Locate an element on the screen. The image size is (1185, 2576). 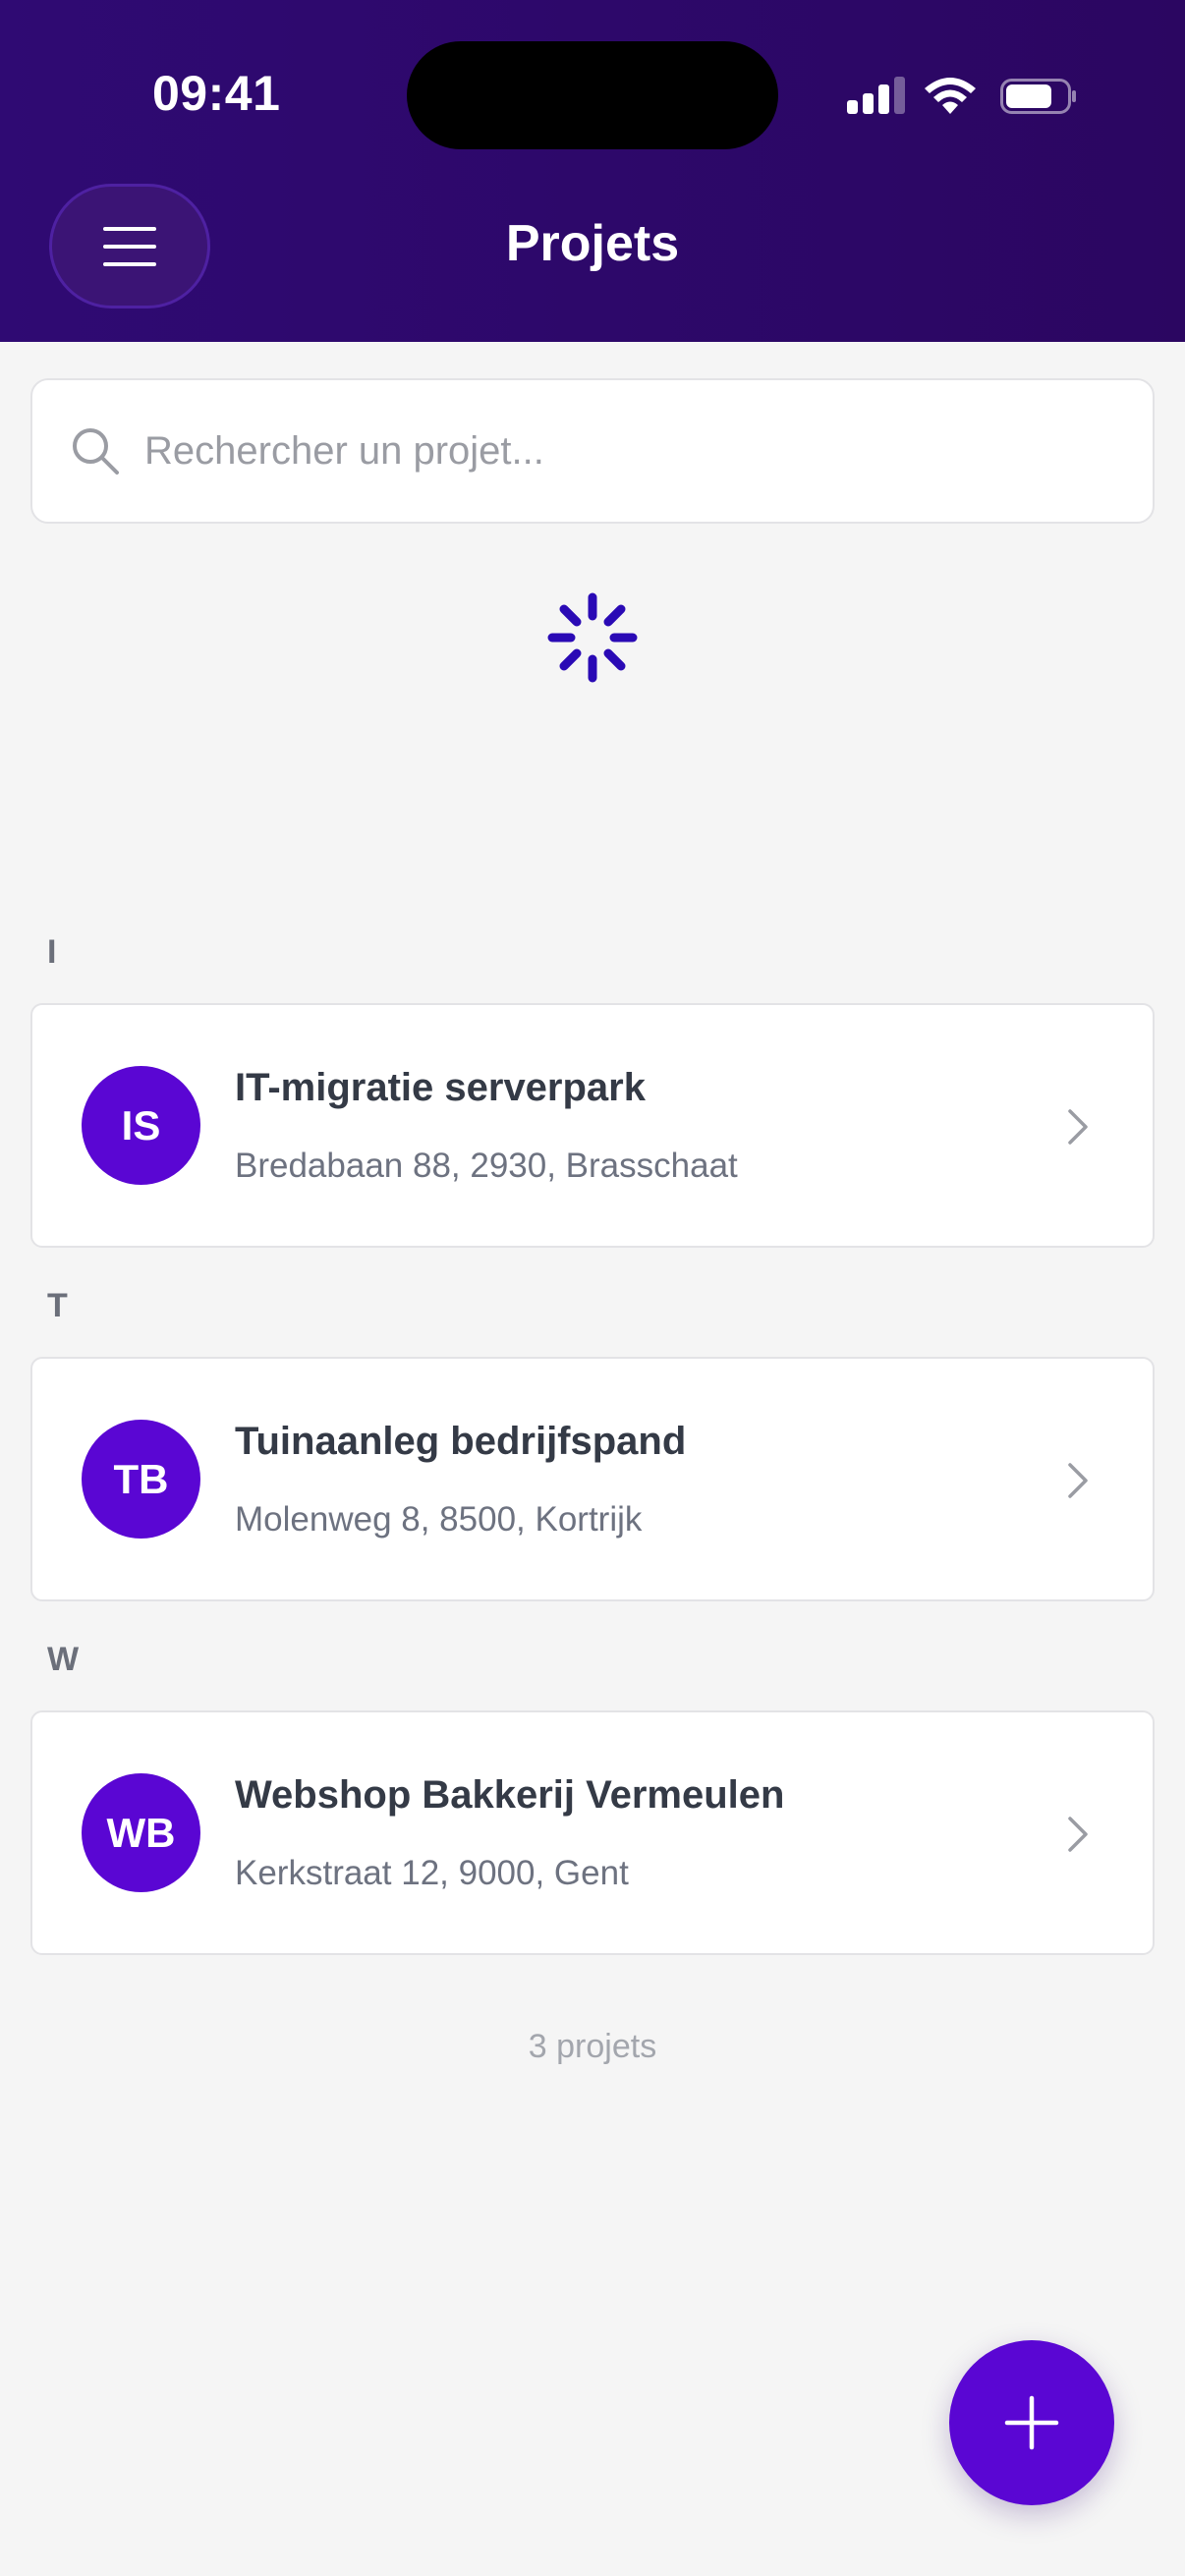
search-icon is located at coordinates (96, 451).